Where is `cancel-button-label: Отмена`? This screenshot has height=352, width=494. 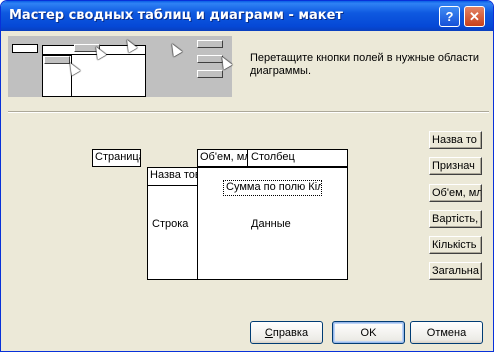 cancel-button-label: Отмена is located at coordinates (446, 332).